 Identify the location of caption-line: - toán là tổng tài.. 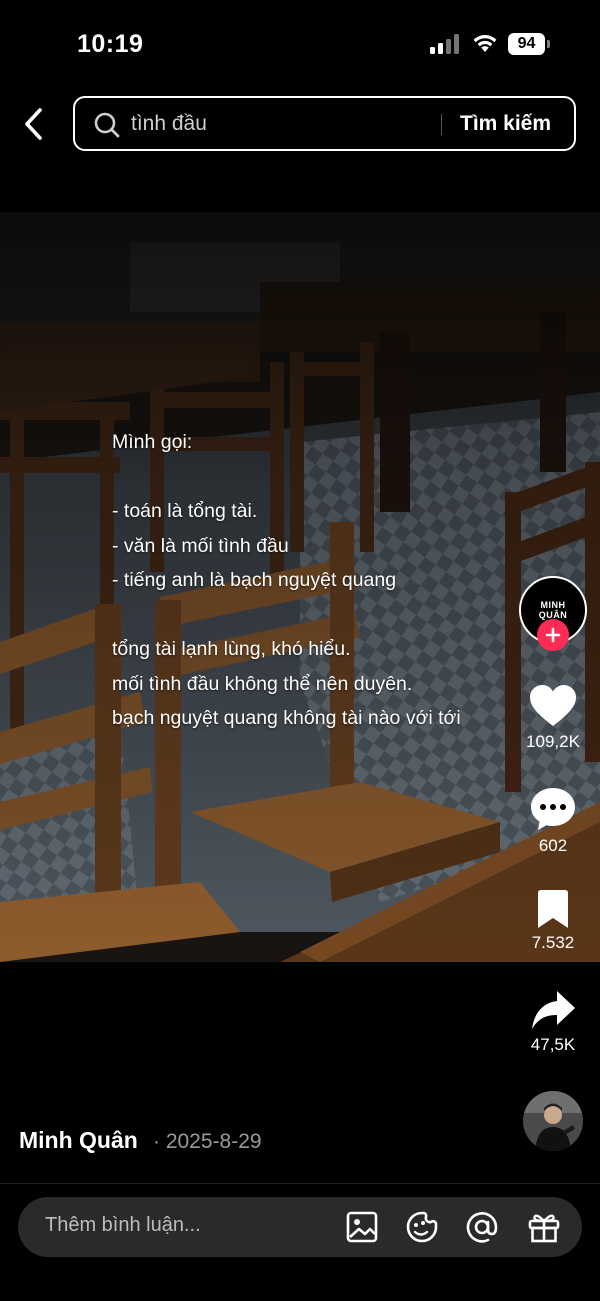
(185, 511).